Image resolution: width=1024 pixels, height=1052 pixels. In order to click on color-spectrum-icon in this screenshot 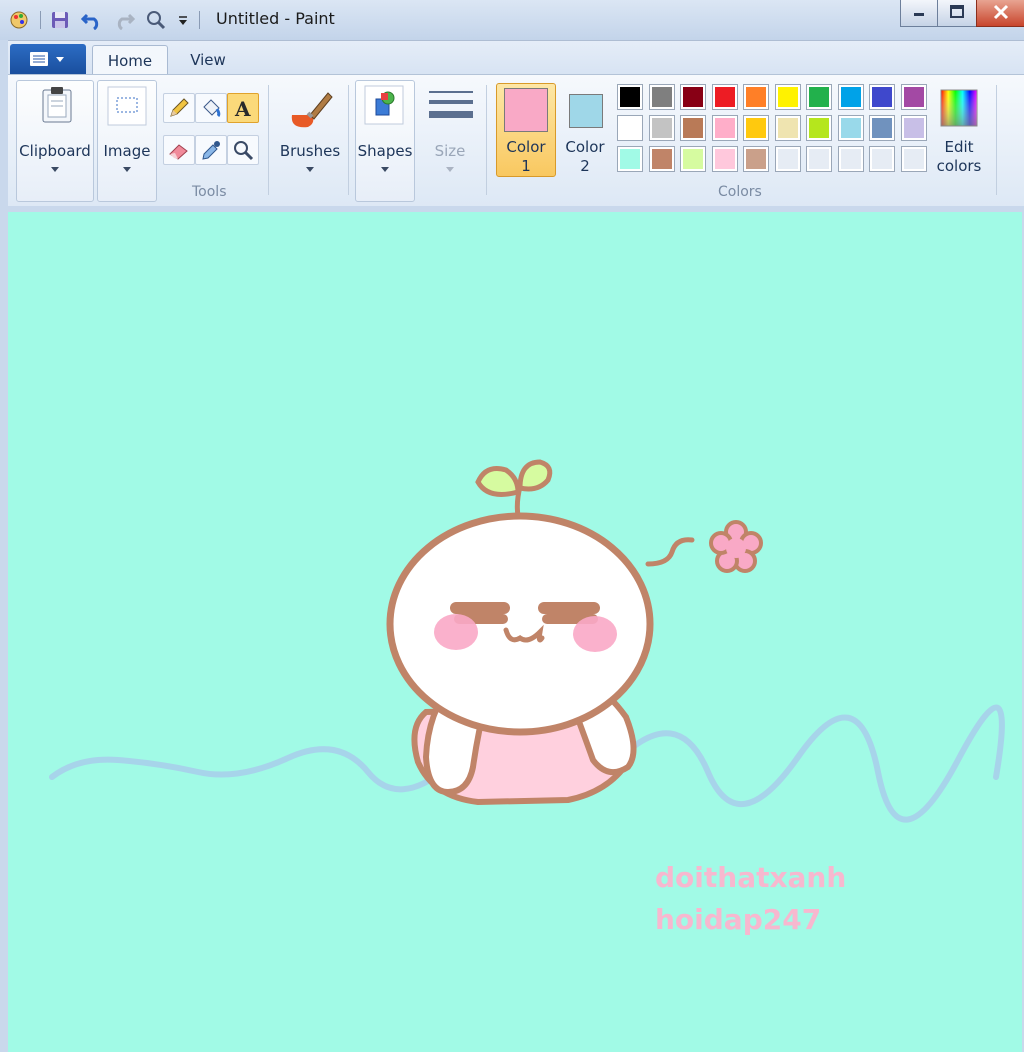, I will do `click(959, 108)`.